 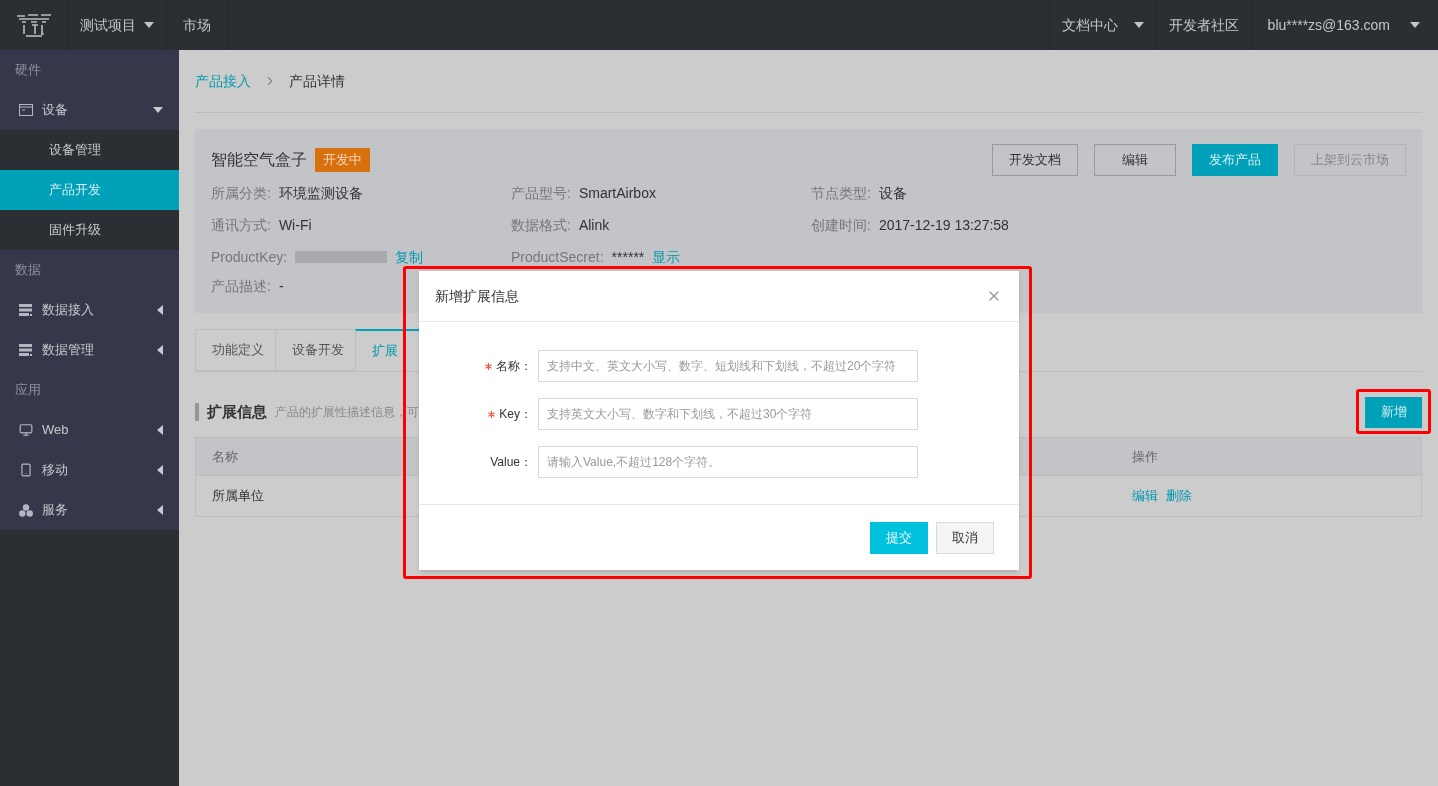 I want to click on sidebar-heading: 硬件, so click(x=28, y=70).